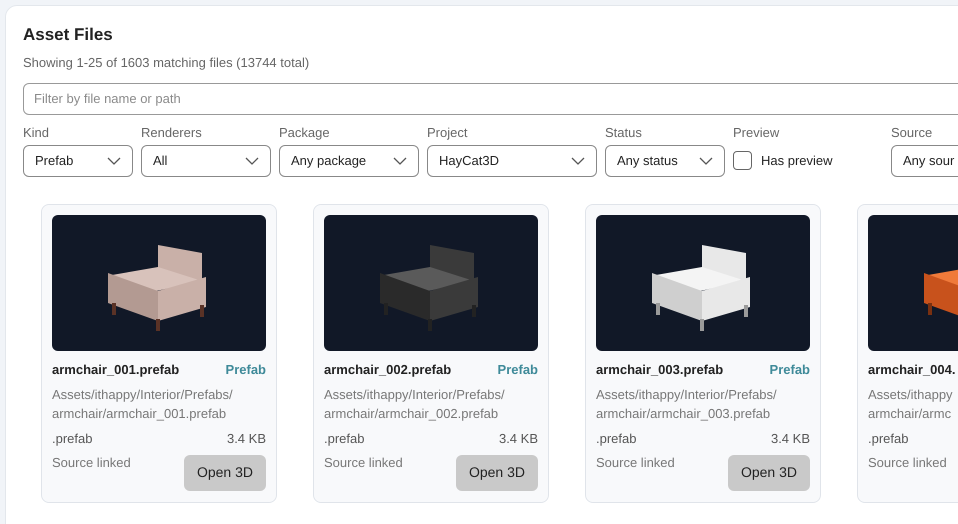 The height and width of the screenshot is (524, 958). Describe the element at coordinates (305, 132) in the screenshot. I see `filter-label: Package` at that location.